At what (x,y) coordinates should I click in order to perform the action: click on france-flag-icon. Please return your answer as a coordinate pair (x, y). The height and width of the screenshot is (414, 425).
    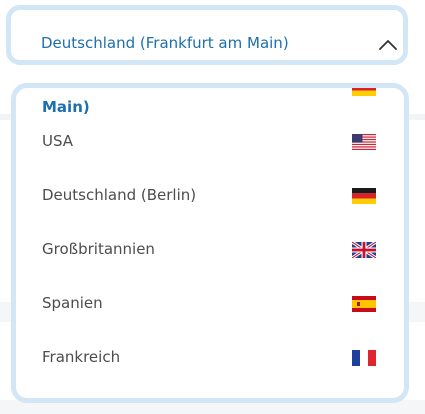
    Looking at the image, I should click on (364, 358).